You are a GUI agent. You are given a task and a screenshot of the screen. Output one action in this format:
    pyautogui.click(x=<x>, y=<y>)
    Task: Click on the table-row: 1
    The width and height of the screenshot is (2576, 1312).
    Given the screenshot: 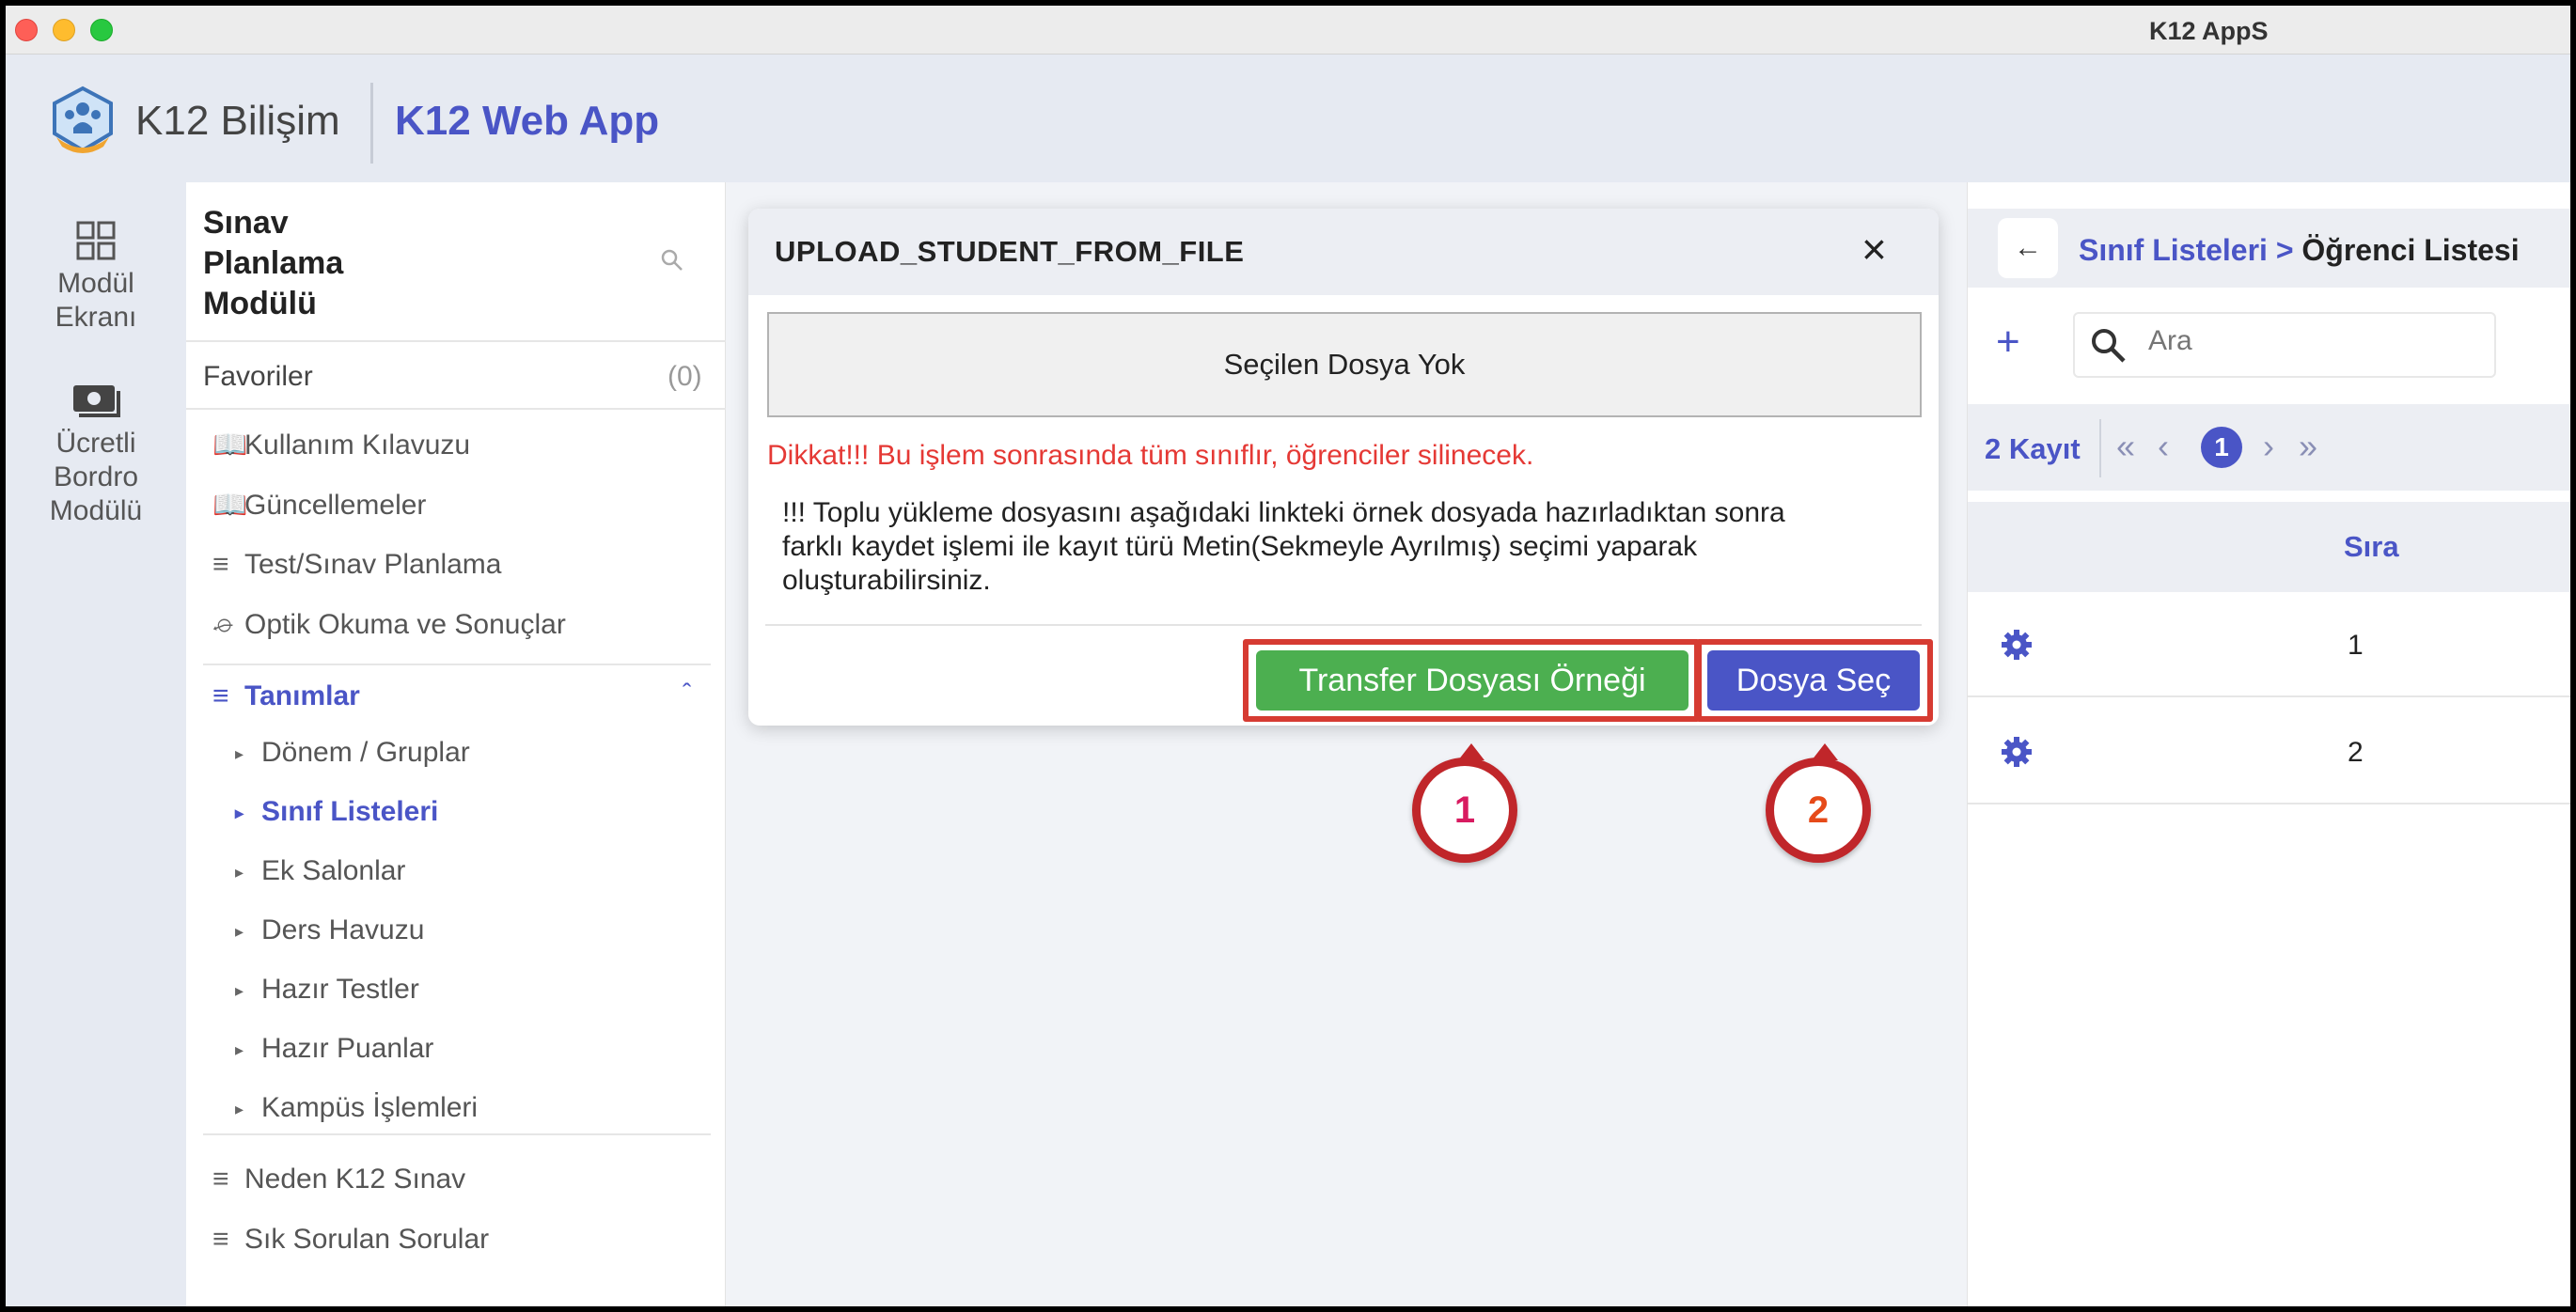 What is the action you would take?
    pyautogui.click(x=2269, y=644)
    